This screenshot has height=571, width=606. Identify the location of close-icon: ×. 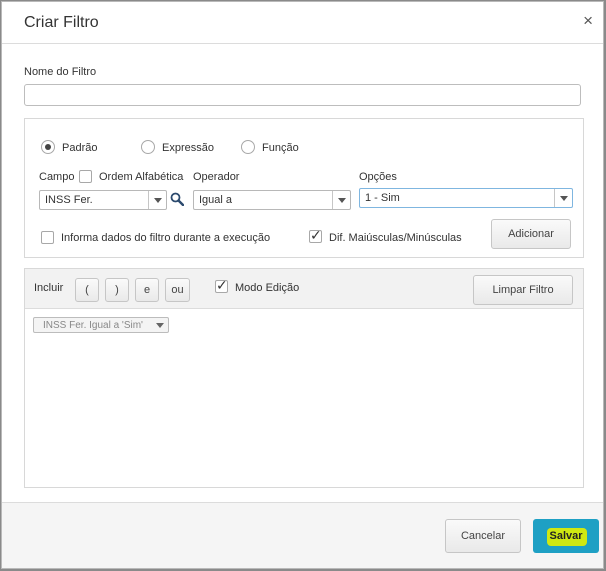
(588, 21).